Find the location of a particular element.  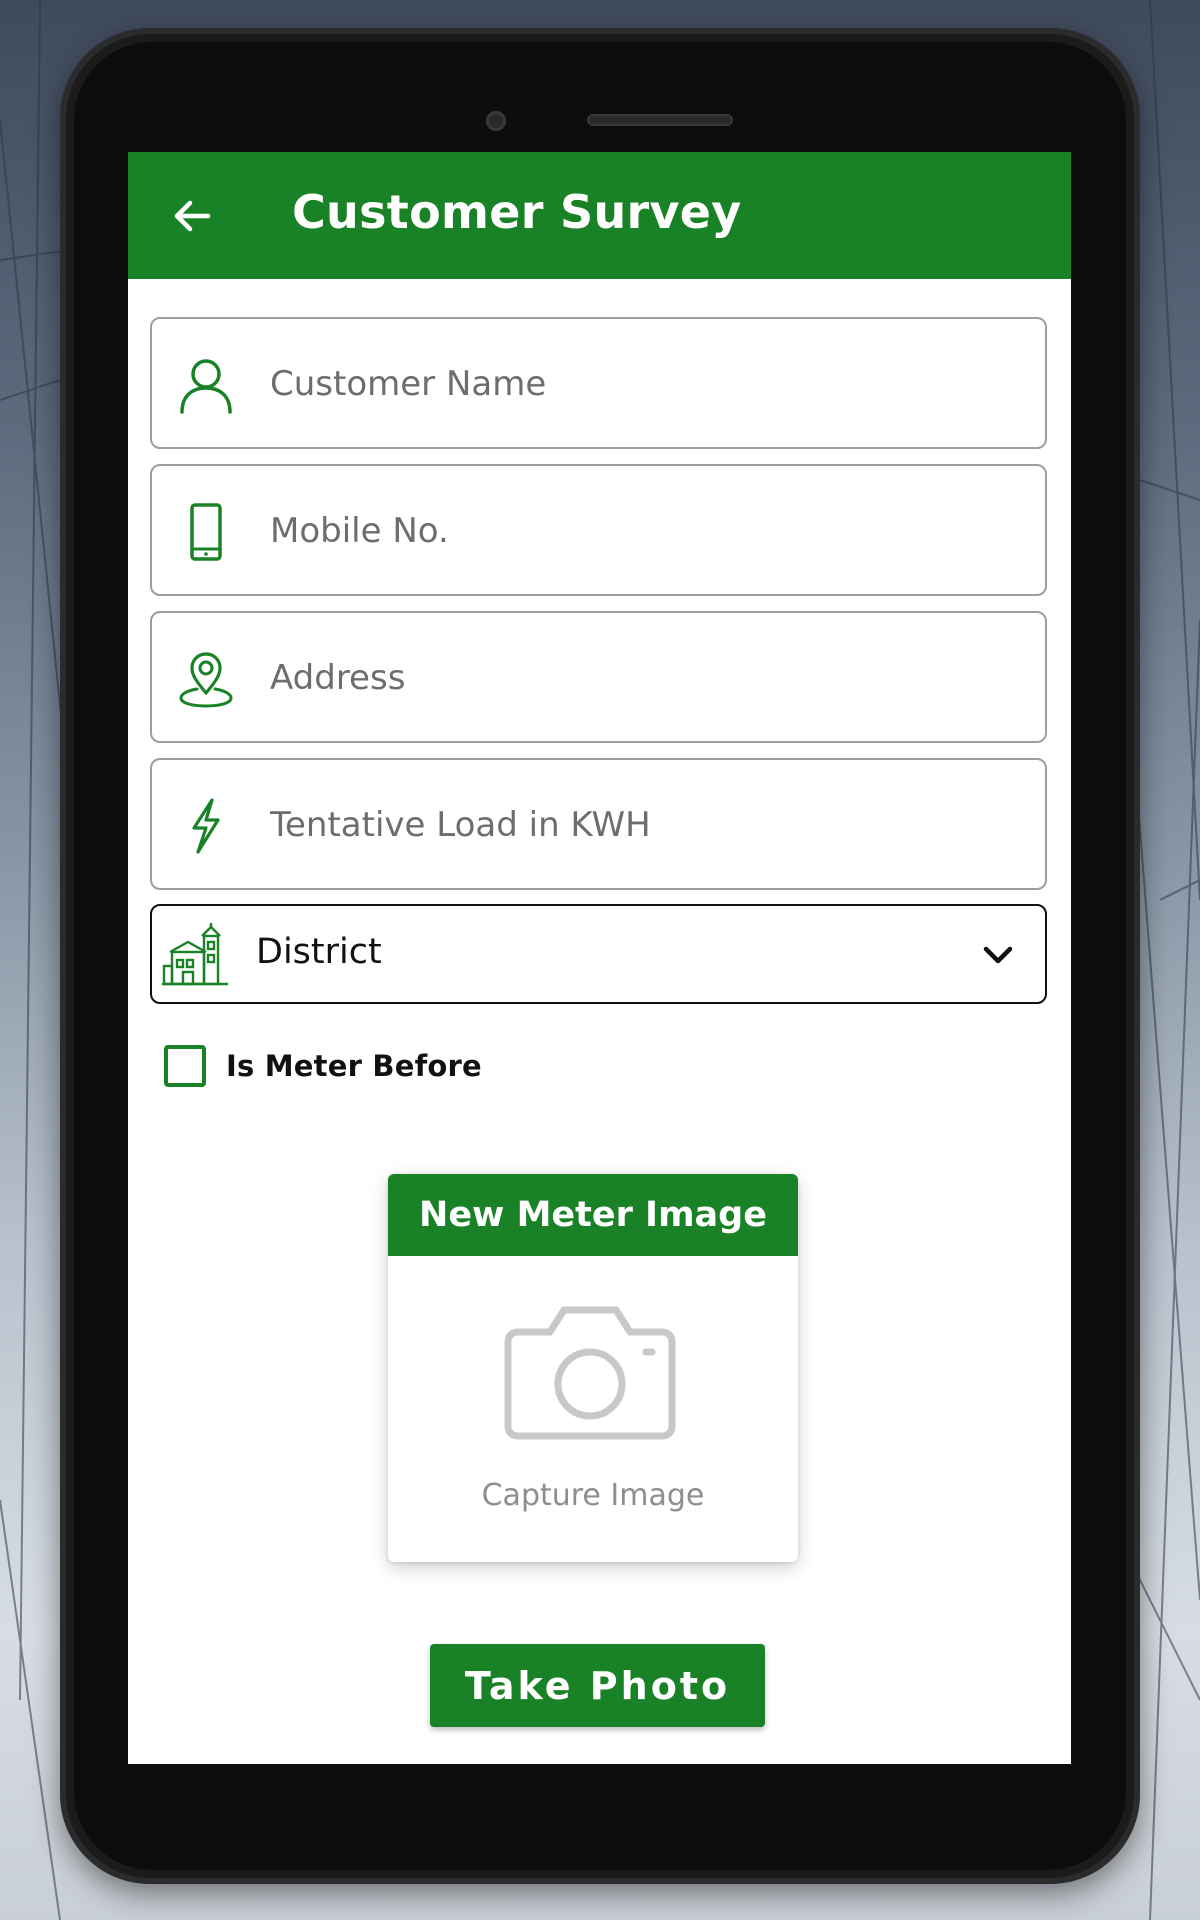

mobile-no-input is located at coordinates (645, 531).